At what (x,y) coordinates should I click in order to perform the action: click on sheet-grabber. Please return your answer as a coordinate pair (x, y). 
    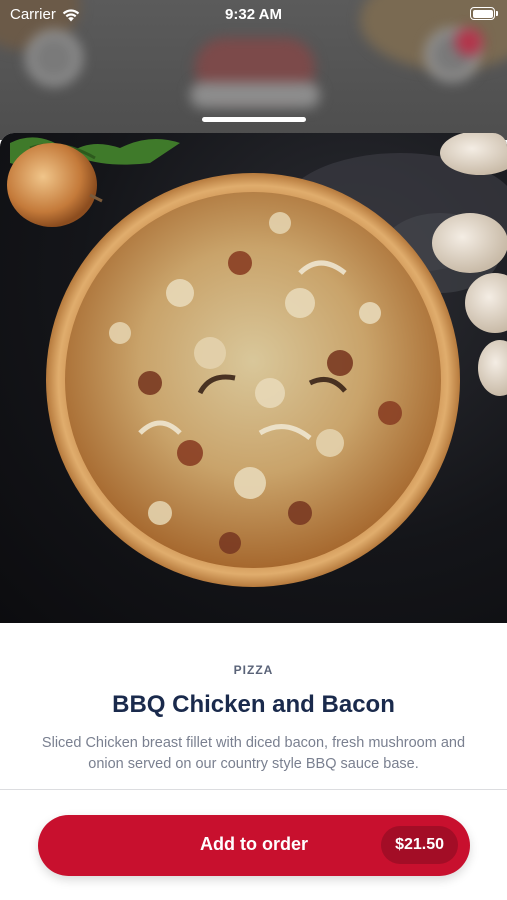
    Looking at the image, I should click on (254, 119).